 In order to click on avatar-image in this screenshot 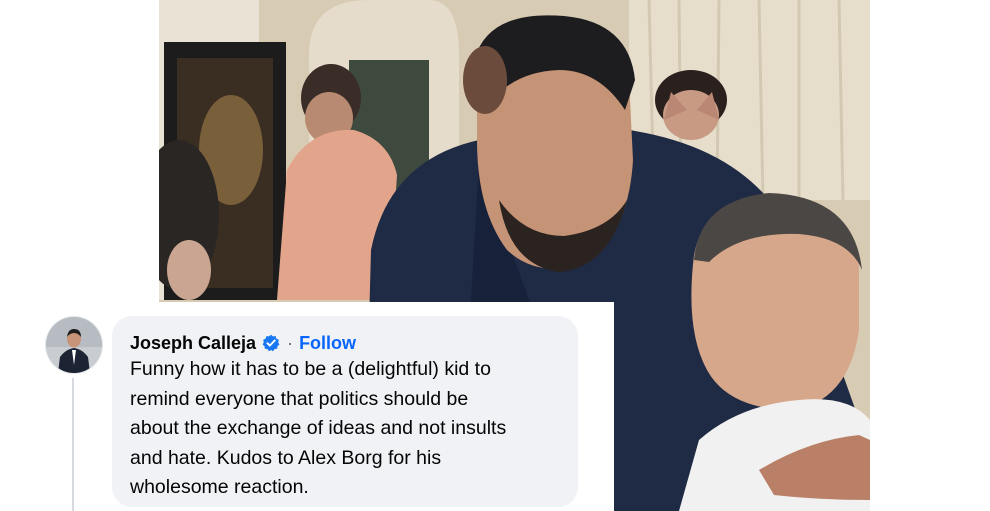, I will do `click(74, 345)`.